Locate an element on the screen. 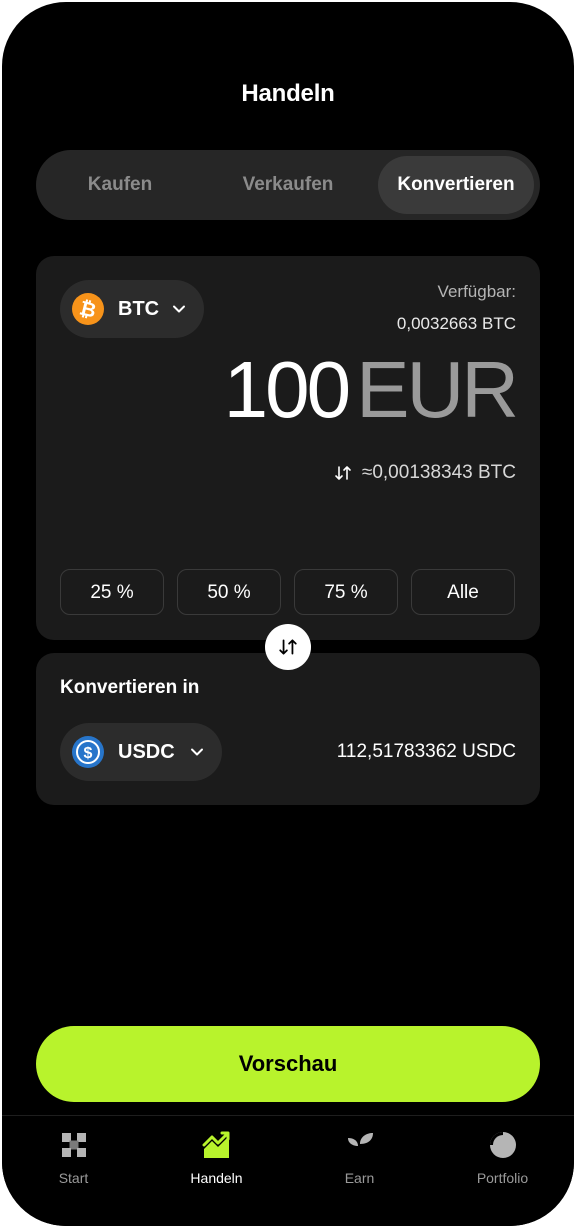 The width and height of the screenshot is (576, 1228). tab-earn: Earn is located at coordinates (359, 1161).